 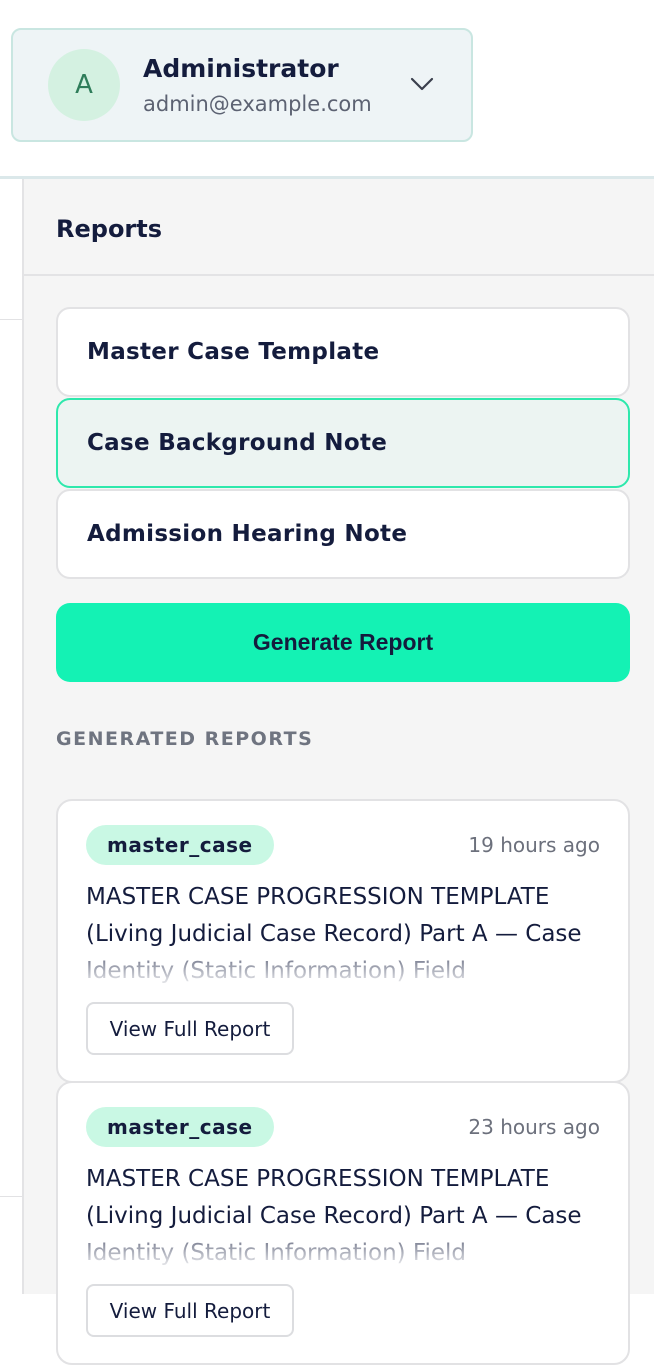 What do you see at coordinates (534, 845) in the screenshot?
I see `report-timestamp: 19 hours ago` at bounding box center [534, 845].